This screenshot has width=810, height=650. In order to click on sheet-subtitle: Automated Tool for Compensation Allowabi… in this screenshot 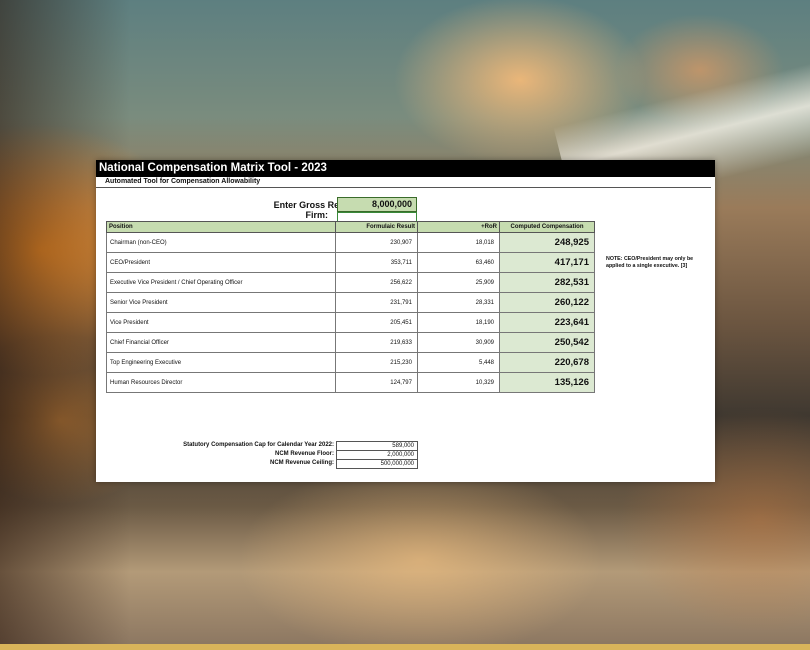, I will do `click(403, 182)`.